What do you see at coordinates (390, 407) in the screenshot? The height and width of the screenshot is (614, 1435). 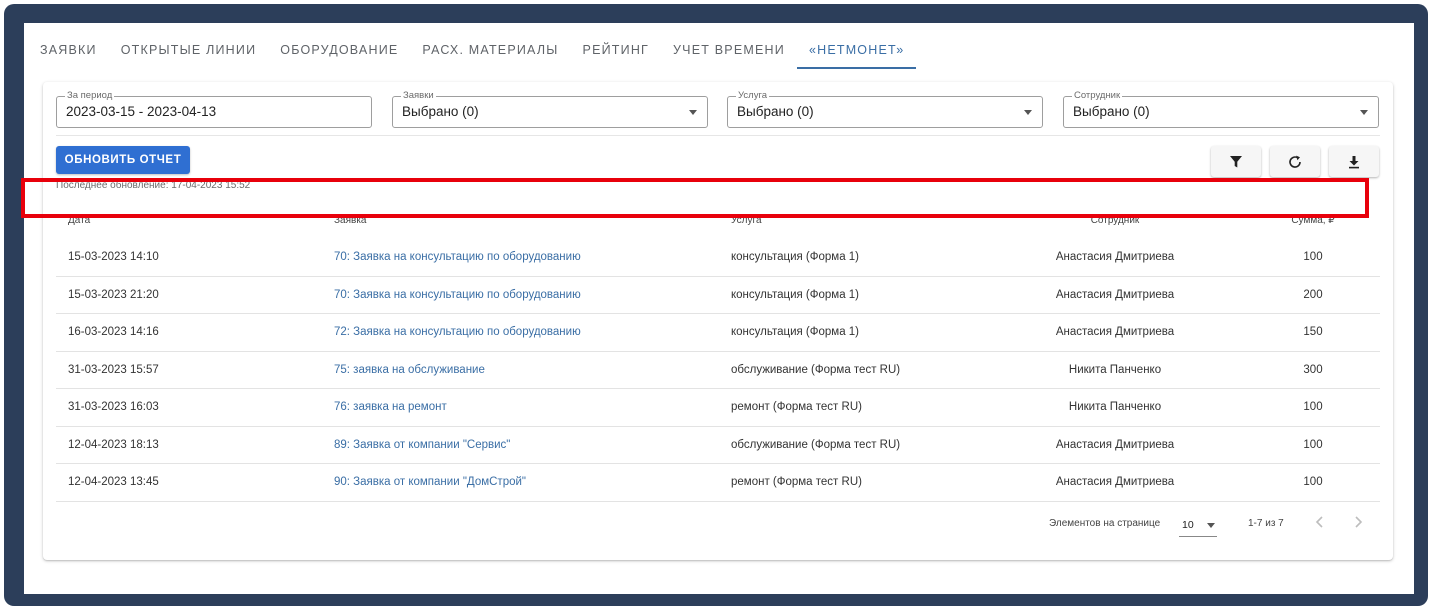 I see `request-link: 76: заявка на ремонт` at bounding box center [390, 407].